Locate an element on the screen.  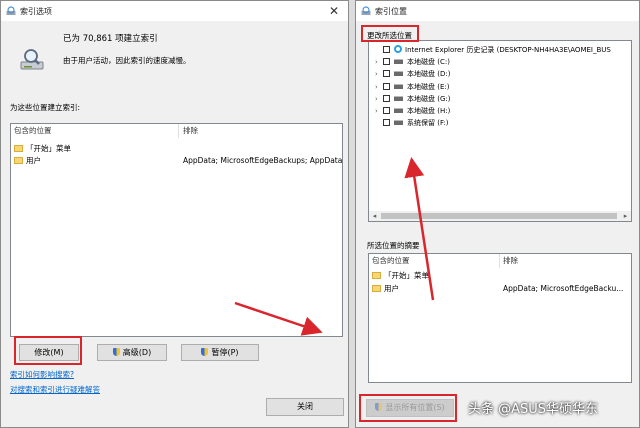
tree-item-label: 本地磁盘 (C:) is located at coordinates (428, 62).